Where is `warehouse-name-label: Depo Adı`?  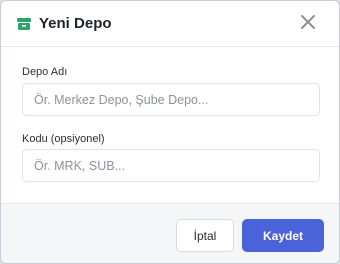
warehouse-name-label: Depo Adı is located at coordinates (45, 72).